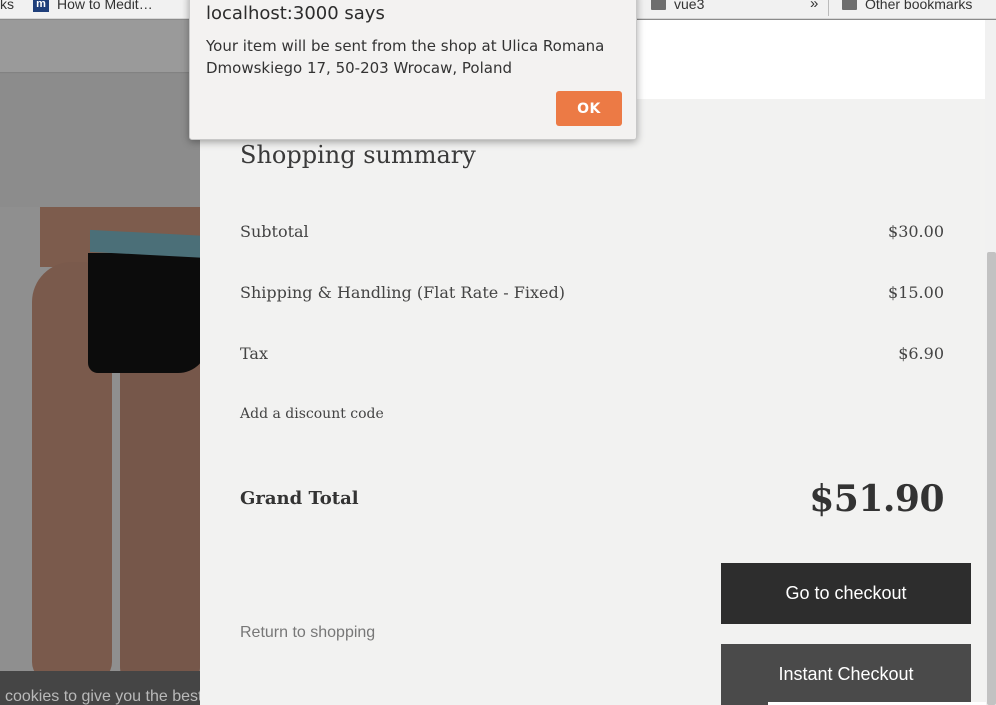 The image size is (996, 705). What do you see at coordinates (916, 231) in the screenshot?
I see `subtotal-value: $30.00` at bounding box center [916, 231].